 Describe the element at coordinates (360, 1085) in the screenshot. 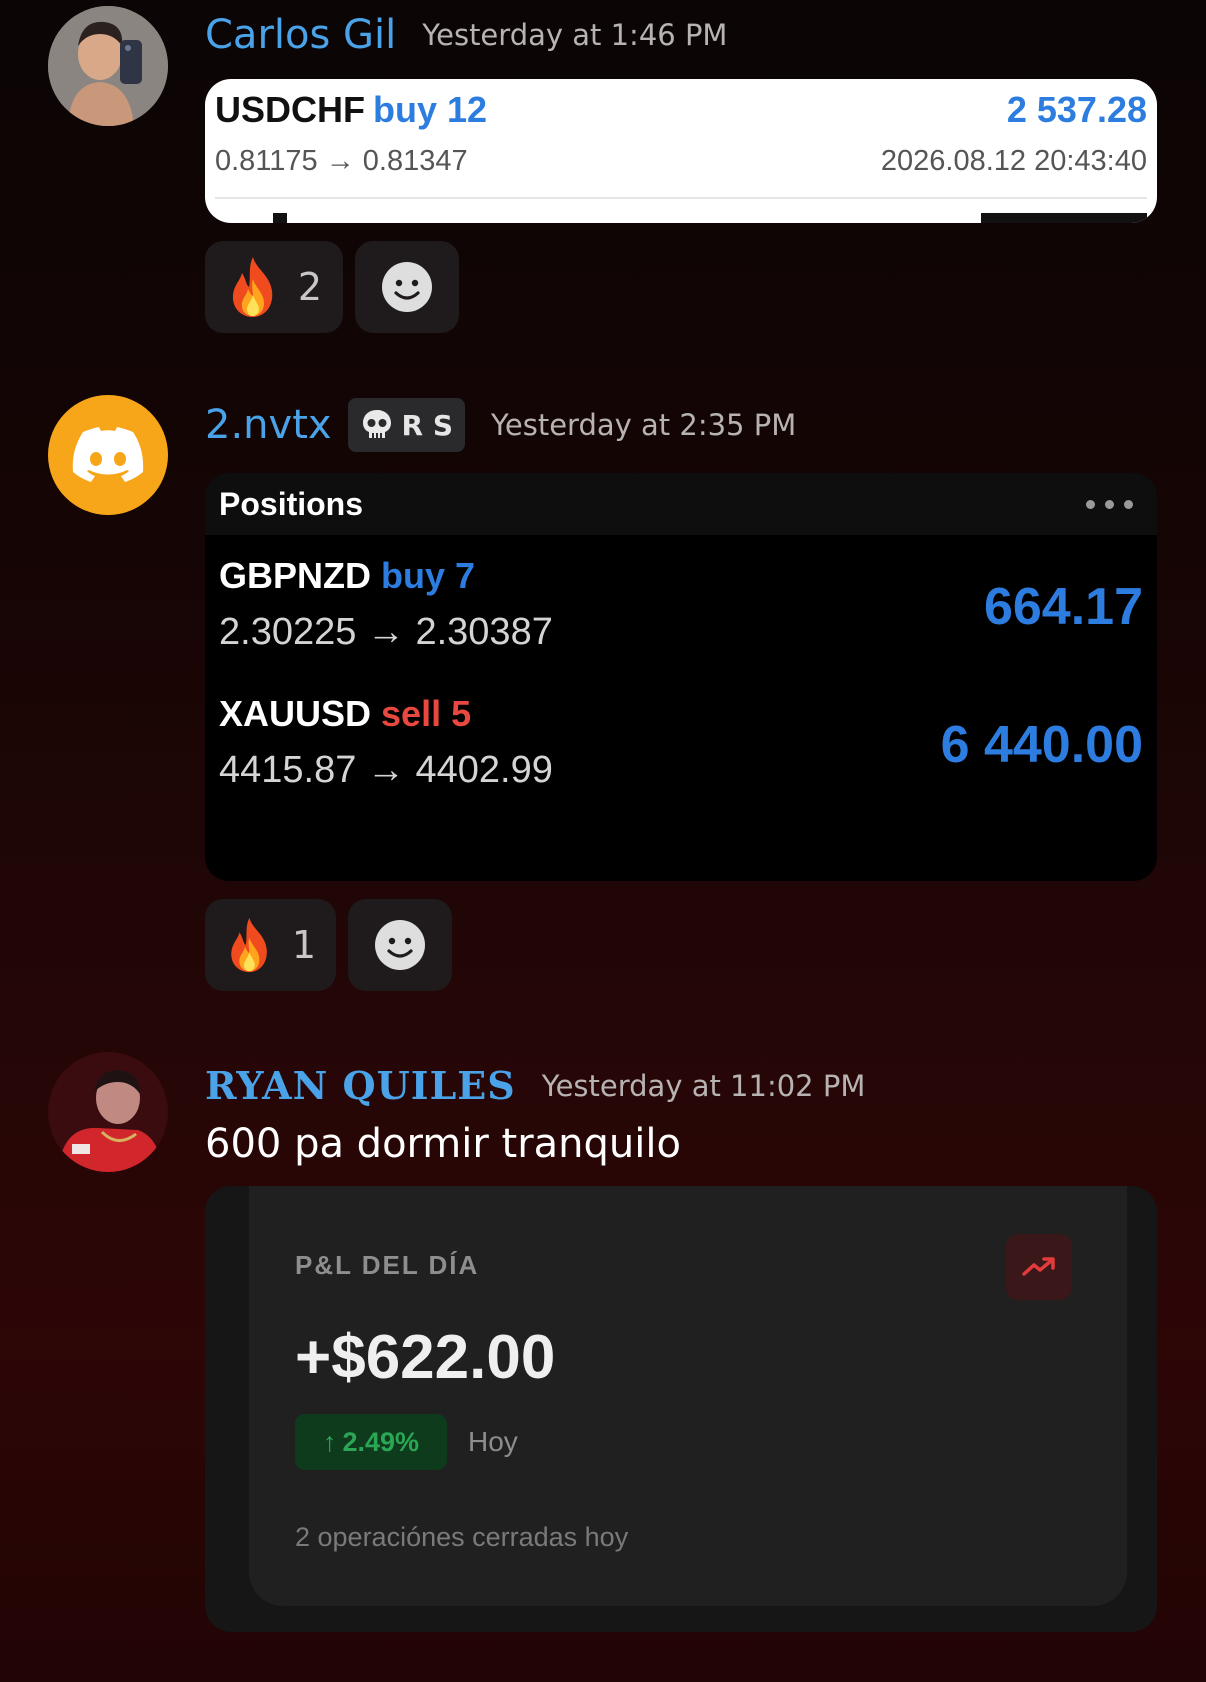

I see `username: RYAN QUILES` at that location.